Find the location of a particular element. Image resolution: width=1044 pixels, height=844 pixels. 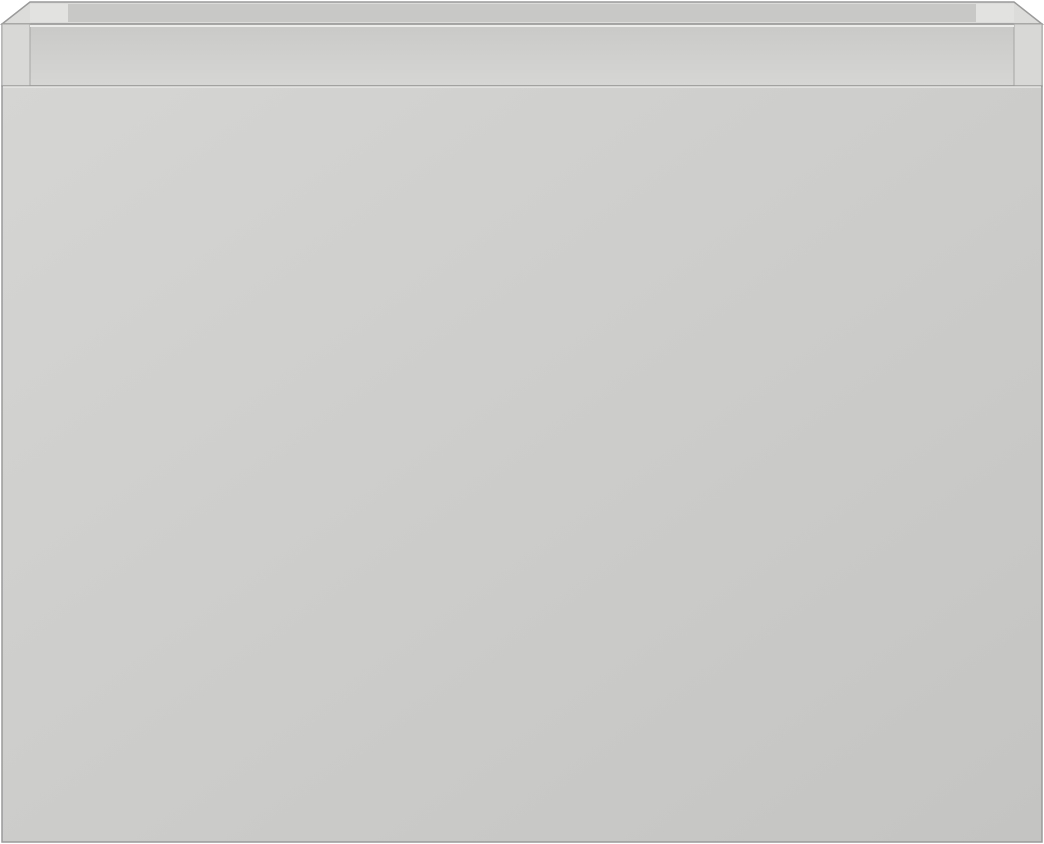

cabinet-upper-rim is located at coordinates (522, 55).